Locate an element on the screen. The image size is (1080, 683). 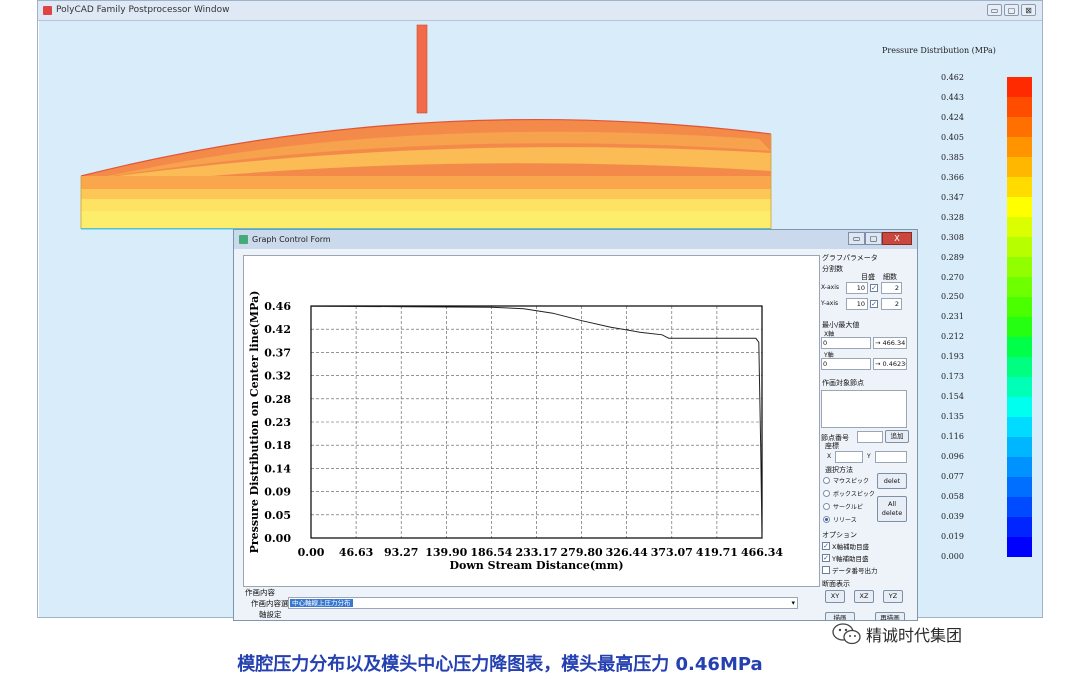
x-tick-label: 326.44 is located at coordinates (627, 552).